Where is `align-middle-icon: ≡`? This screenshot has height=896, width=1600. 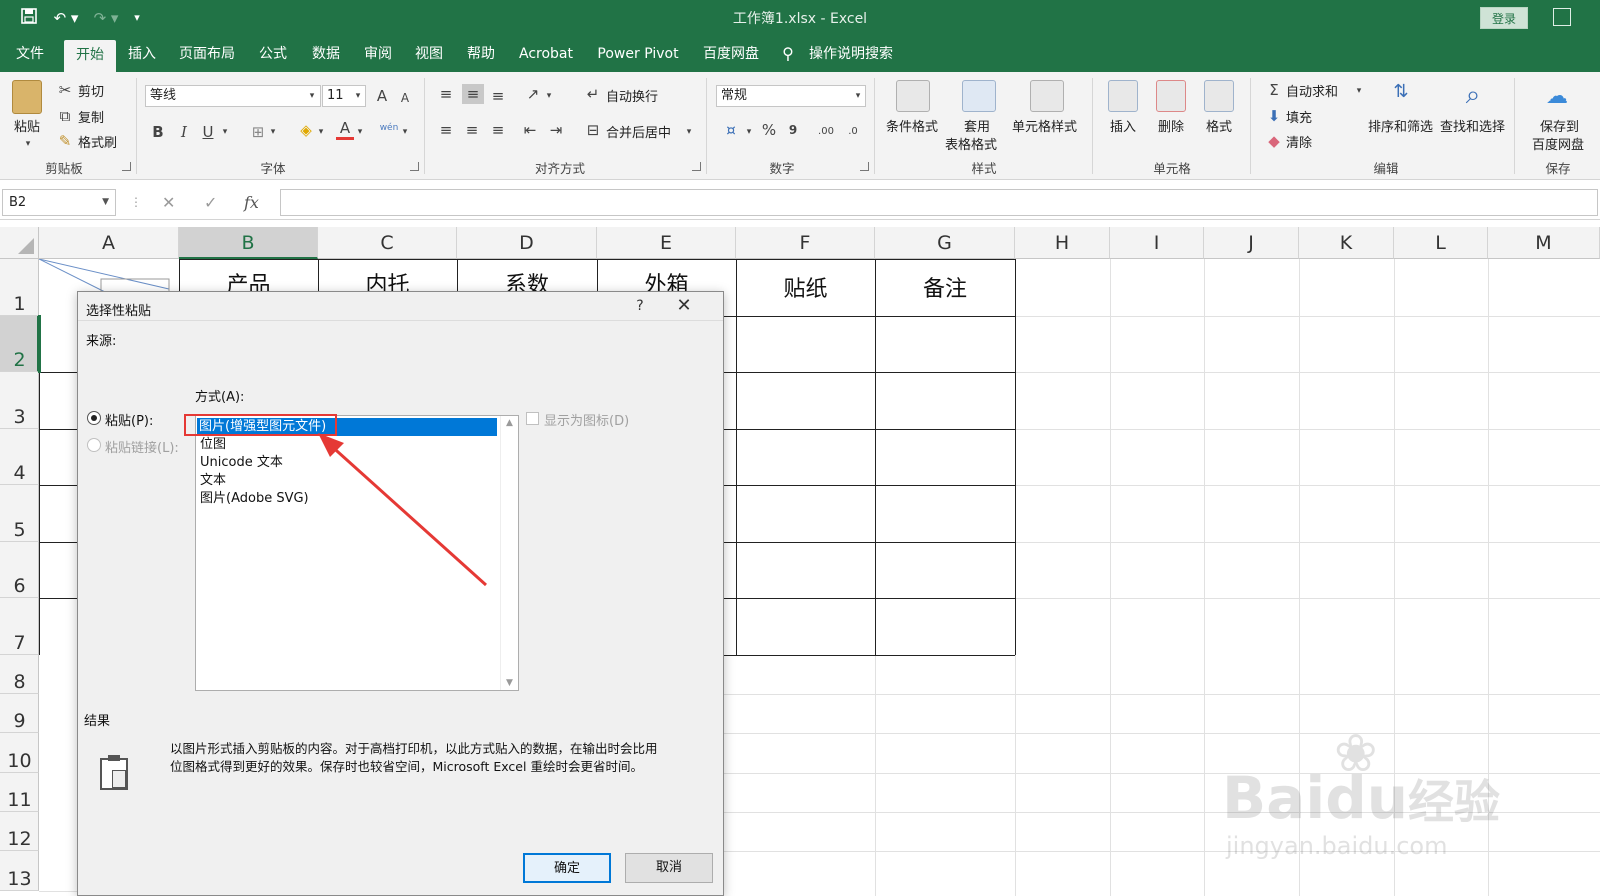 align-middle-icon: ≡ is located at coordinates (473, 94).